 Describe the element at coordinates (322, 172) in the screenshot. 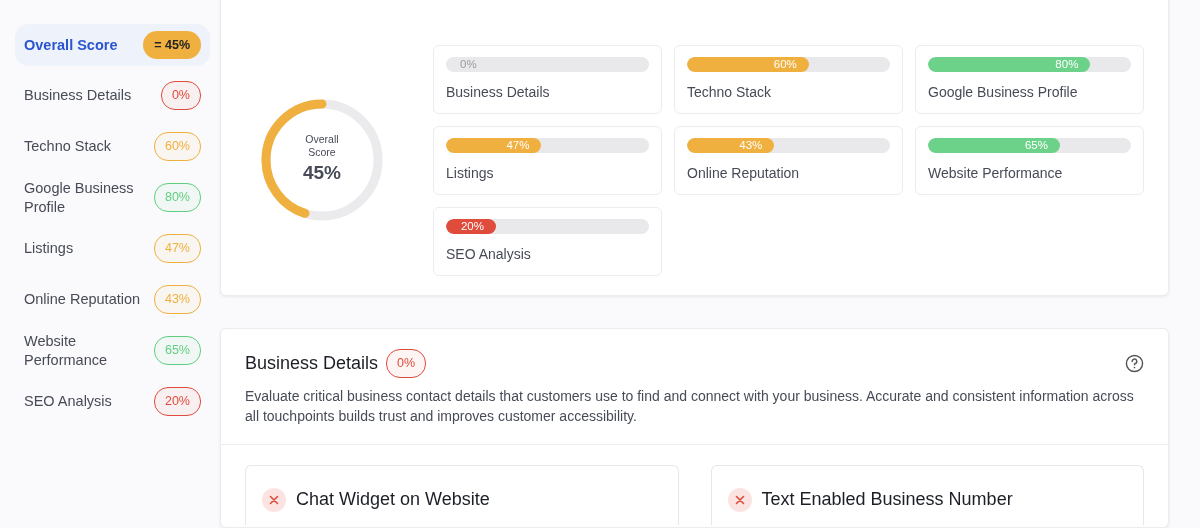

I see `gauge-value: 45%` at that location.